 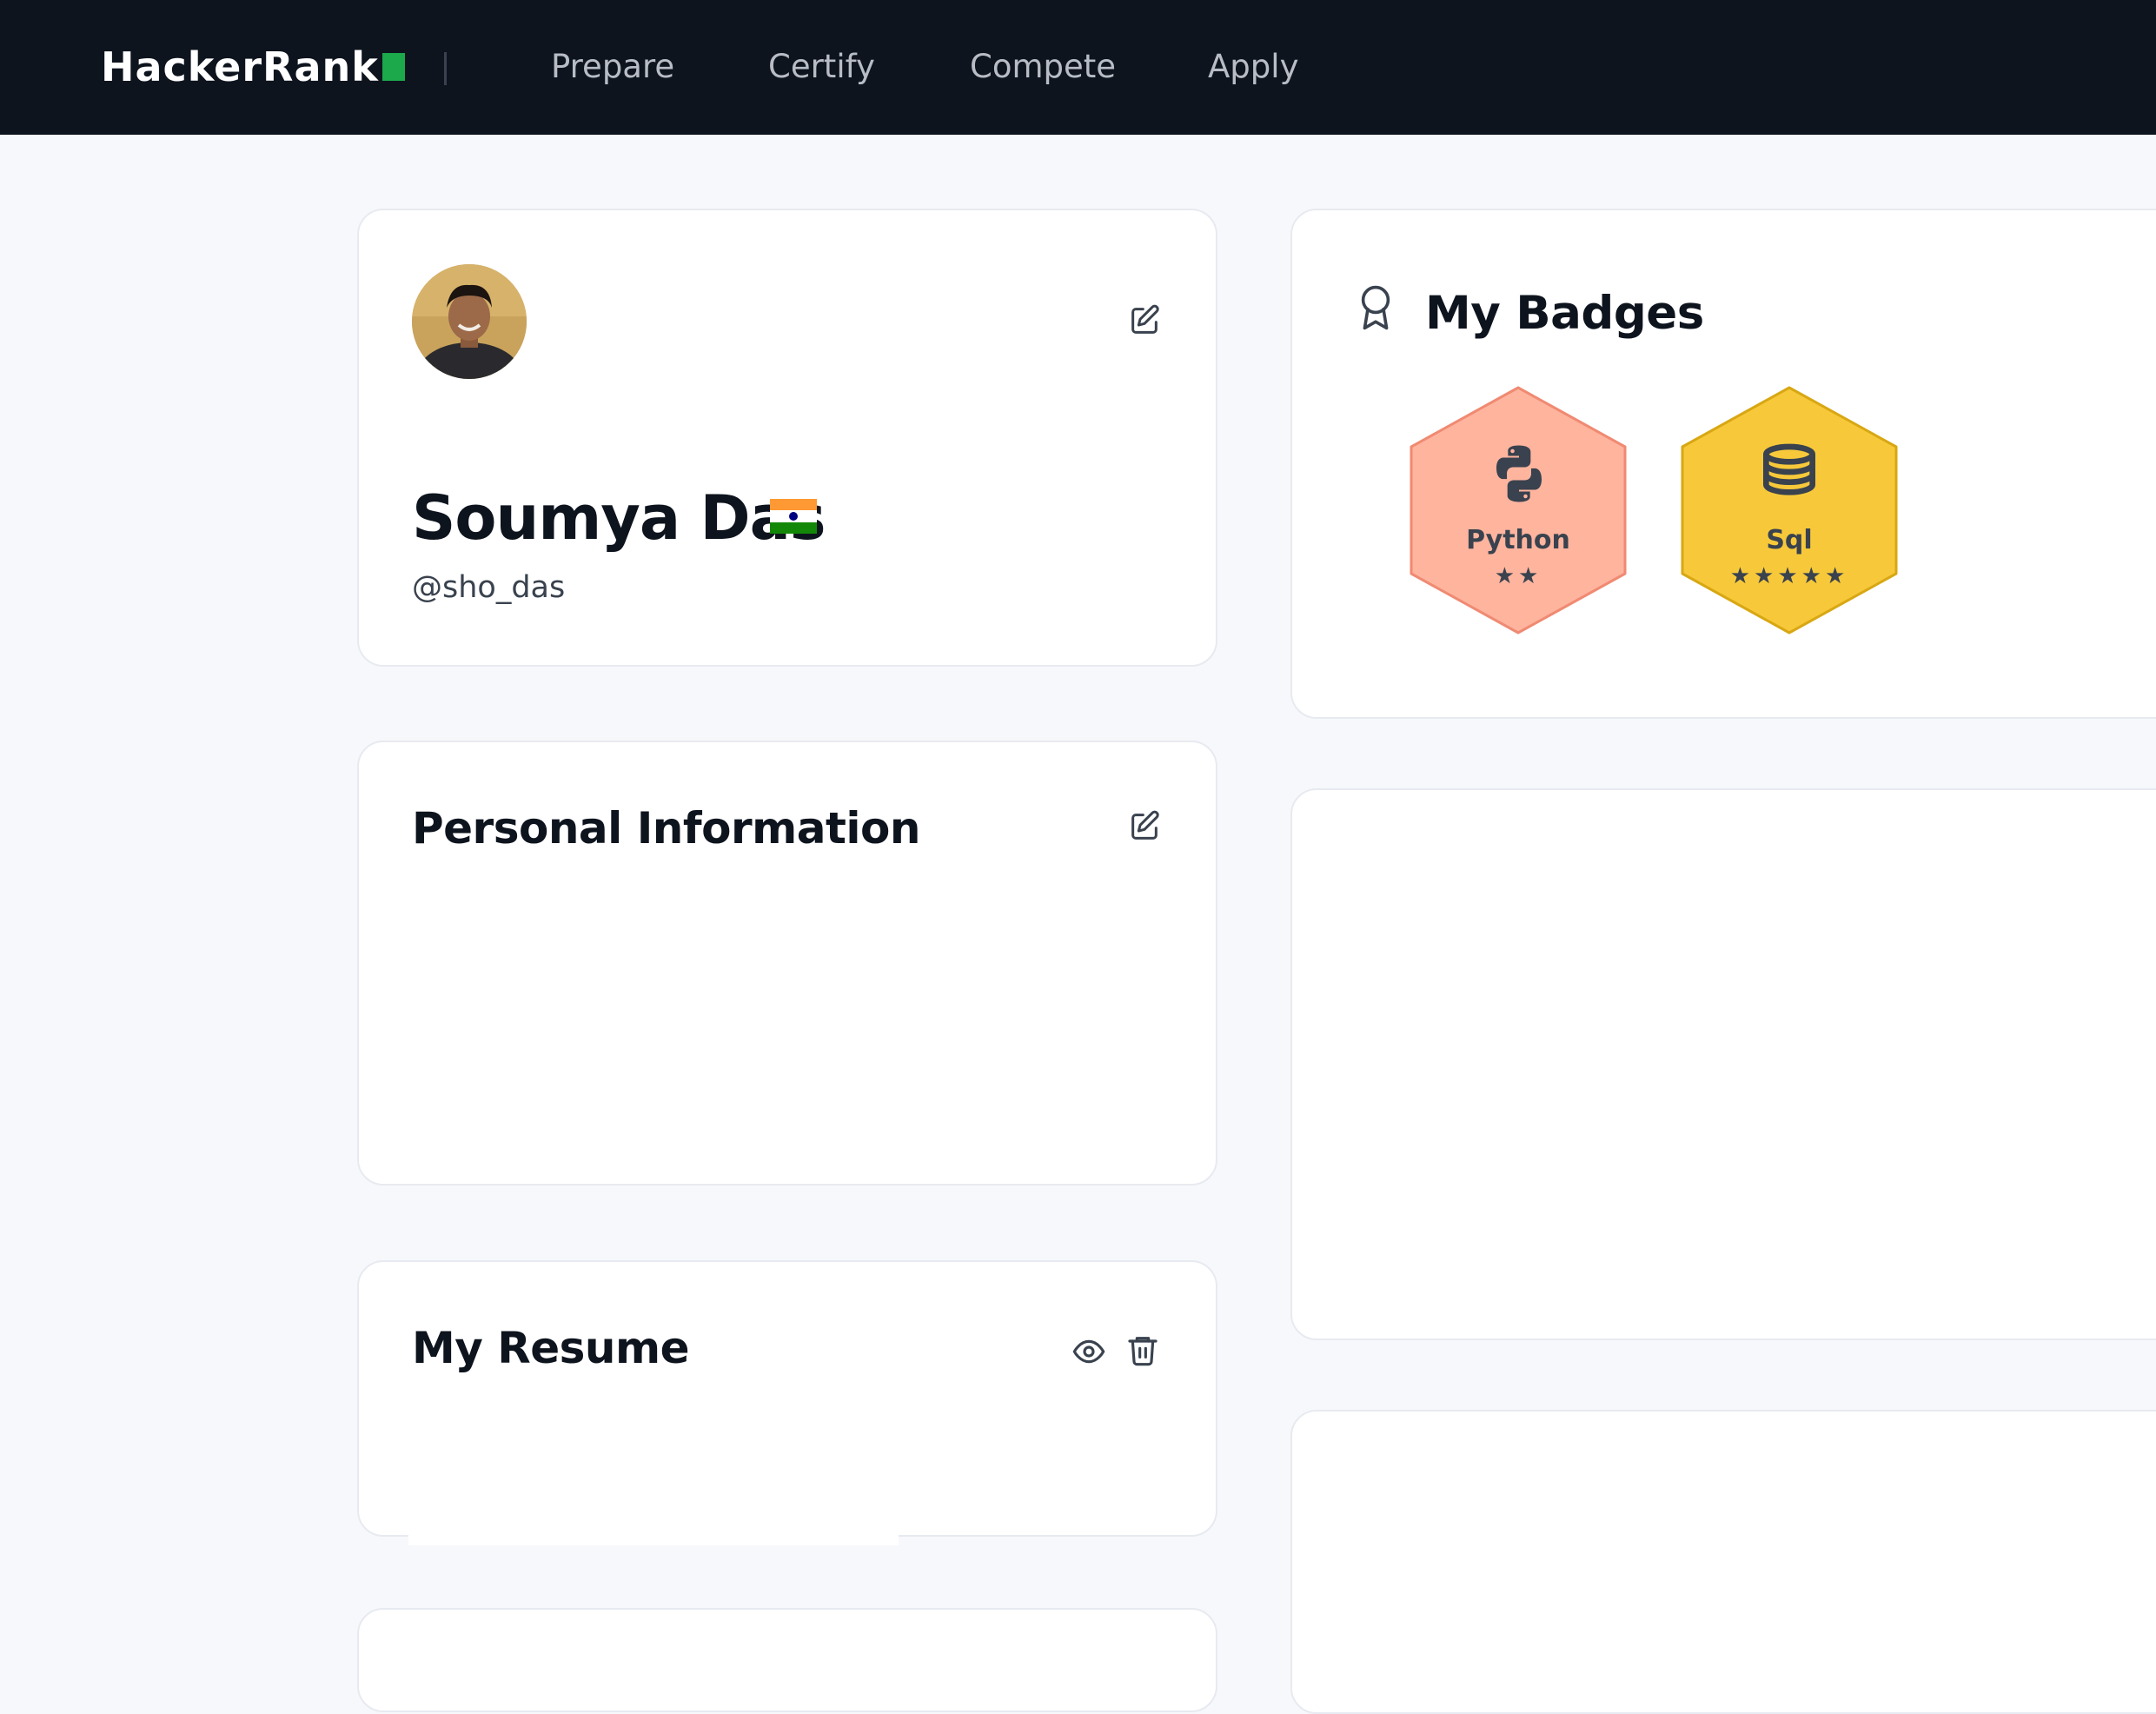 What do you see at coordinates (1519, 474) in the screenshot?
I see `python-icon` at bounding box center [1519, 474].